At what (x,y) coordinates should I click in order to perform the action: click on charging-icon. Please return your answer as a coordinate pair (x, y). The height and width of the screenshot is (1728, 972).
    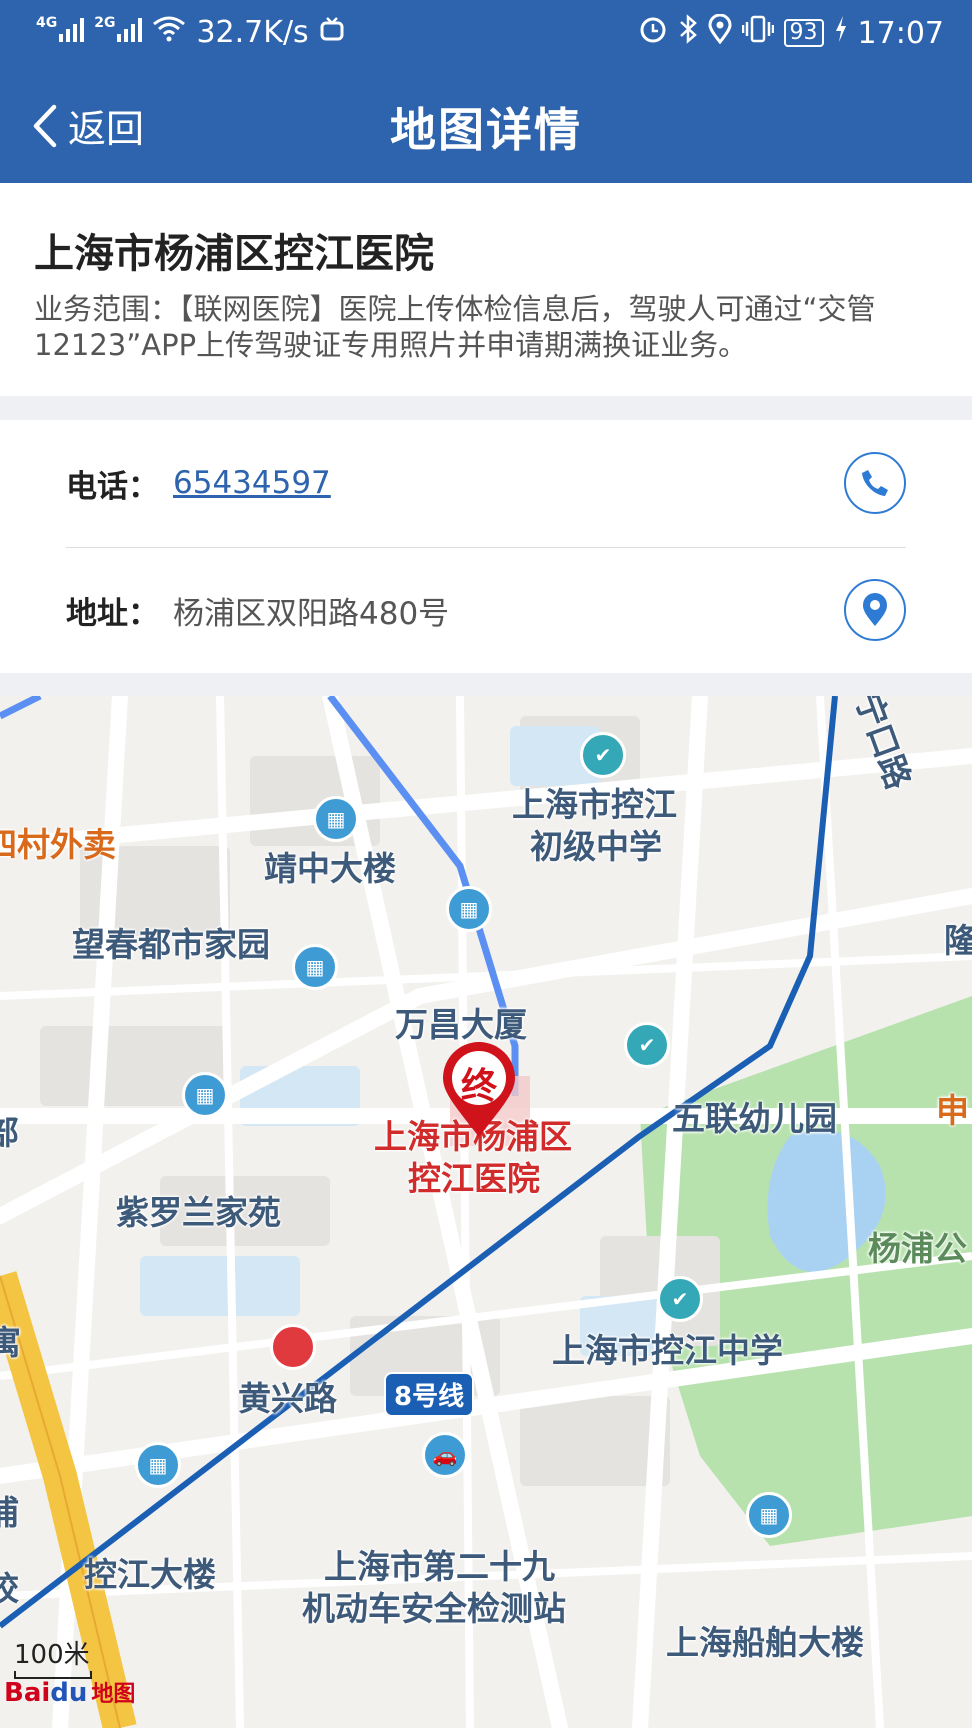
    Looking at the image, I should click on (841, 33).